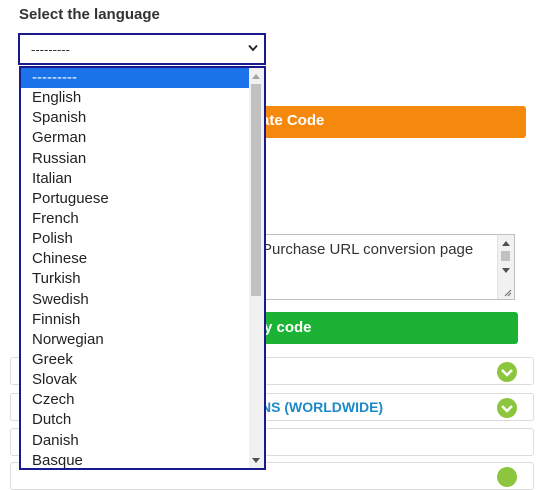  What do you see at coordinates (135, 441) in the screenshot?
I see `dropdown-option: Danish` at bounding box center [135, 441].